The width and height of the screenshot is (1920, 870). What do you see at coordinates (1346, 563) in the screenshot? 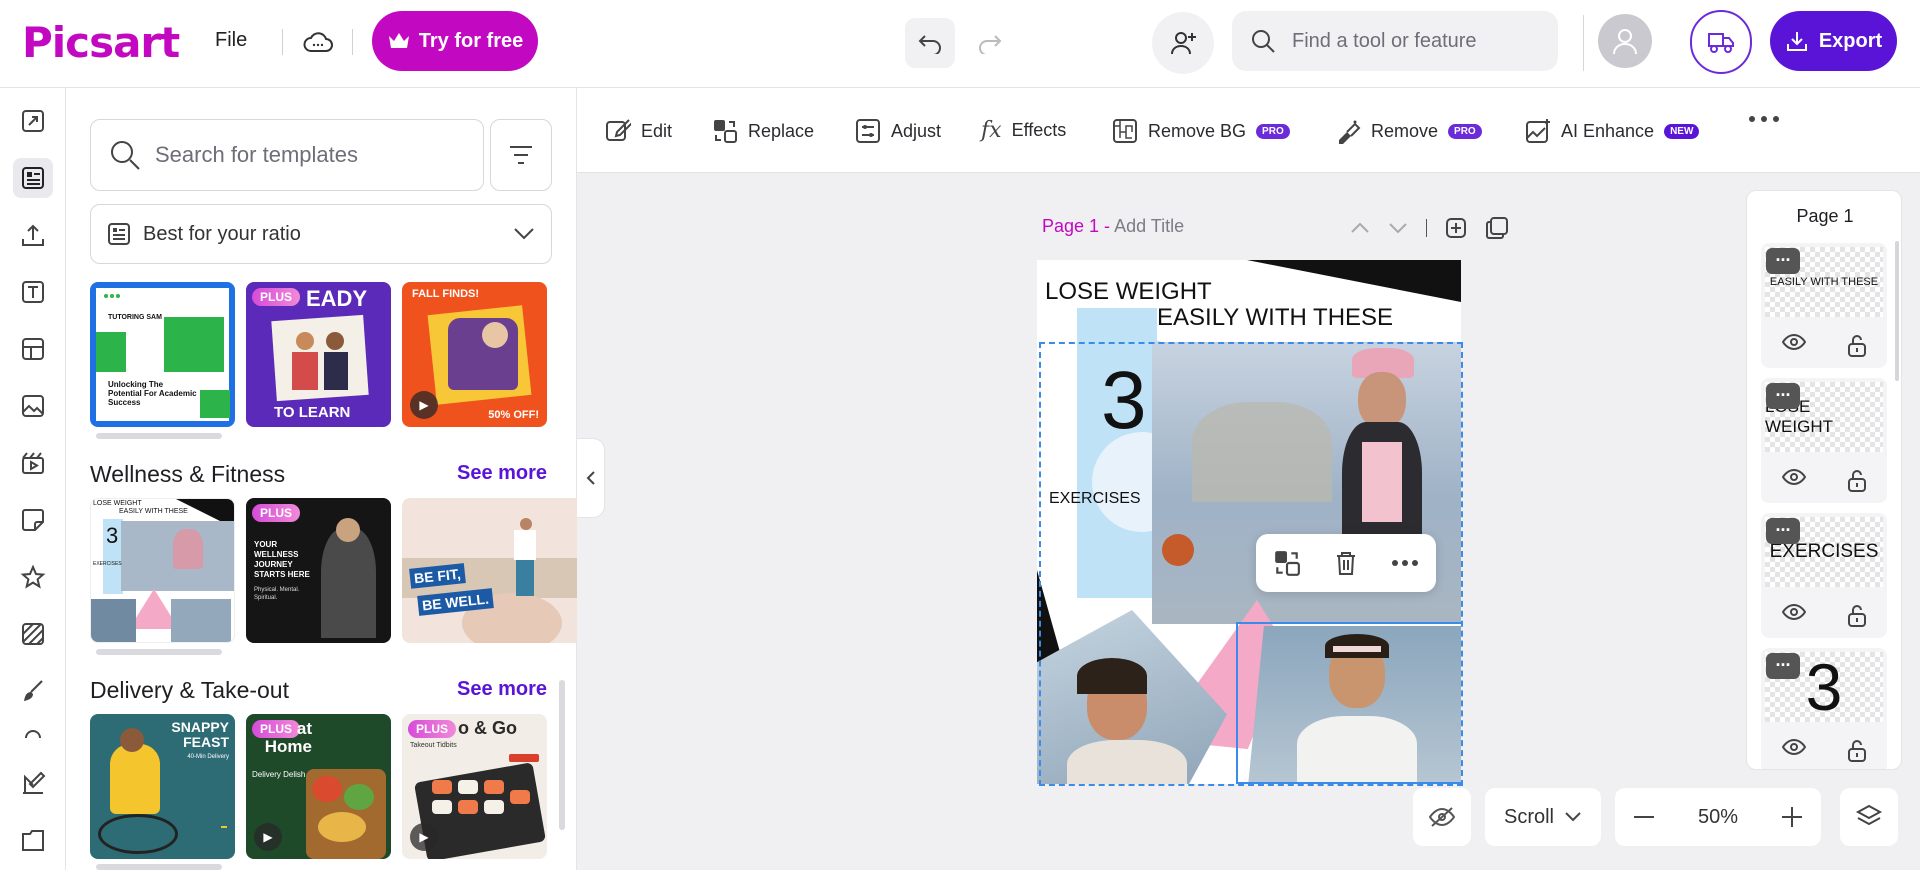
I see `trash-icon` at bounding box center [1346, 563].